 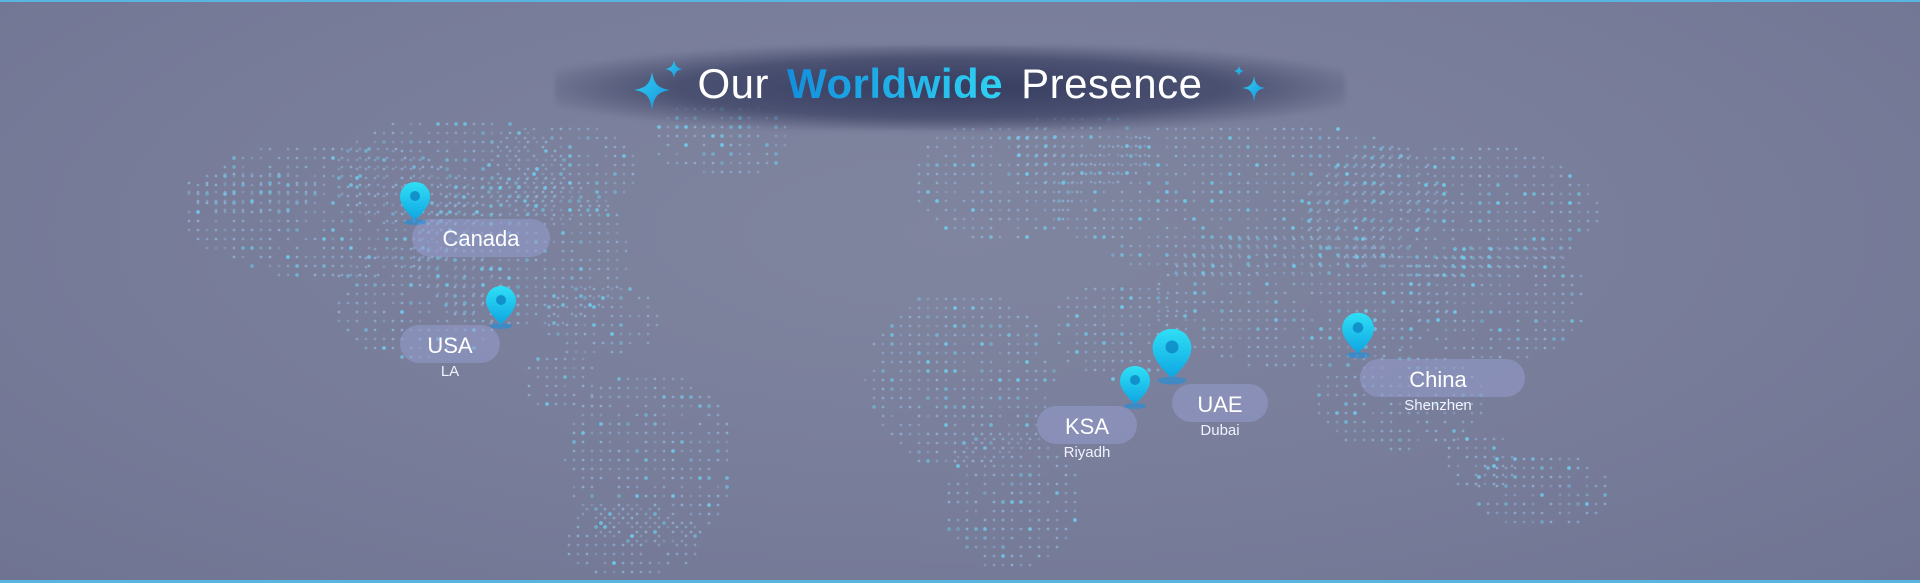 What do you see at coordinates (1135, 389) in the screenshot?
I see `map-pin-icon-ksa` at bounding box center [1135, 389].